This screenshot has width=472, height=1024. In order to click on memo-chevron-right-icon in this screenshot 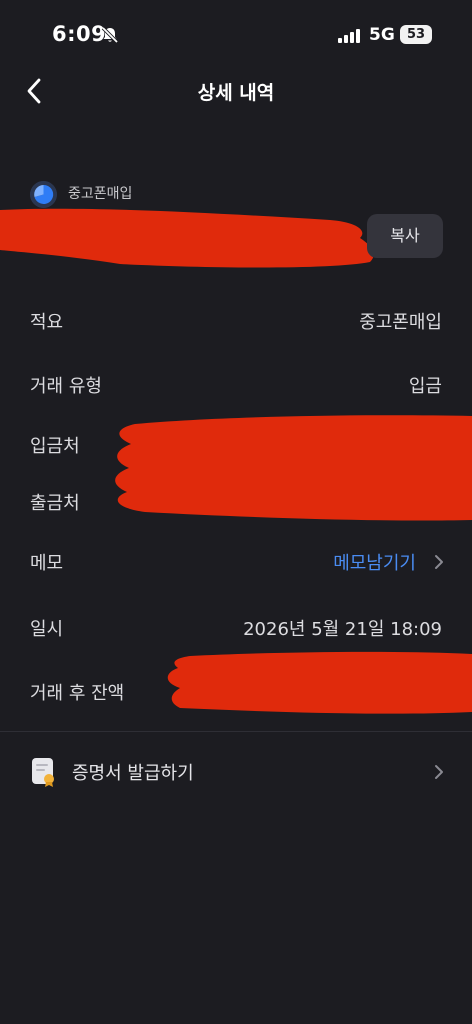, I will do `click(439, 562)`.